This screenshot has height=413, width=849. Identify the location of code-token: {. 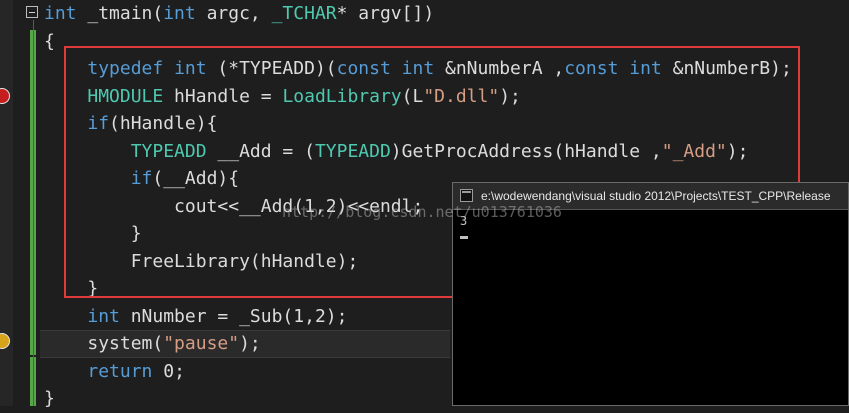
(49, 41).